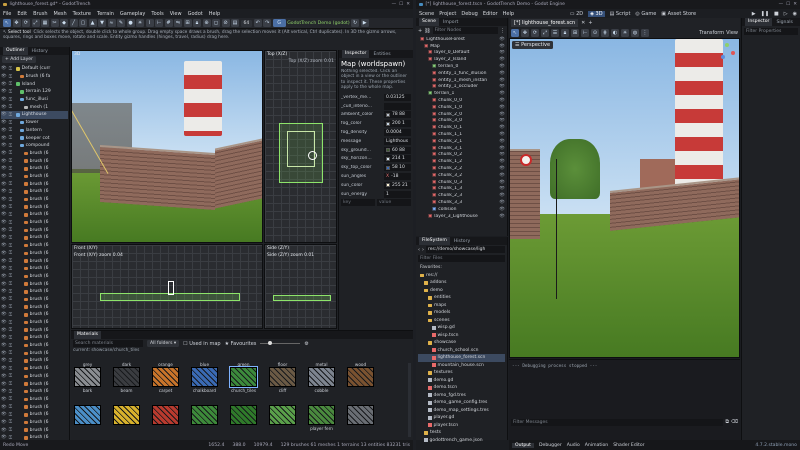 The height and width of the screenshot is (450, 800). I want to click on scene-node: ▣ collision 👁︎, so click(461, 209).